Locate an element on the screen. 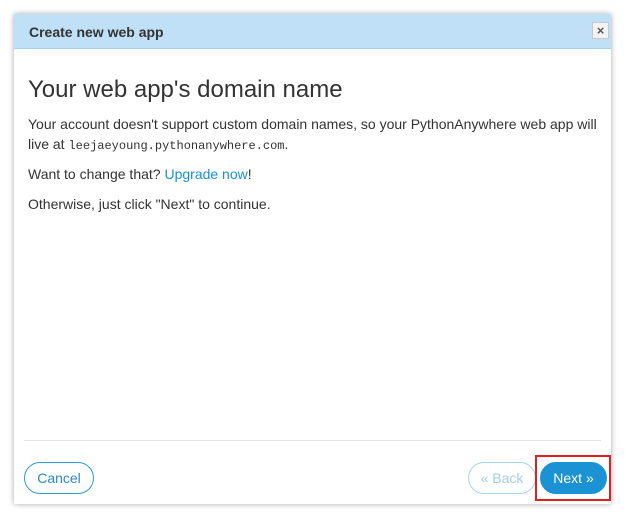 Image resolution: width=626 pixels, height=518 pixels. next-button: Next » is located at coordinates (573, 478).